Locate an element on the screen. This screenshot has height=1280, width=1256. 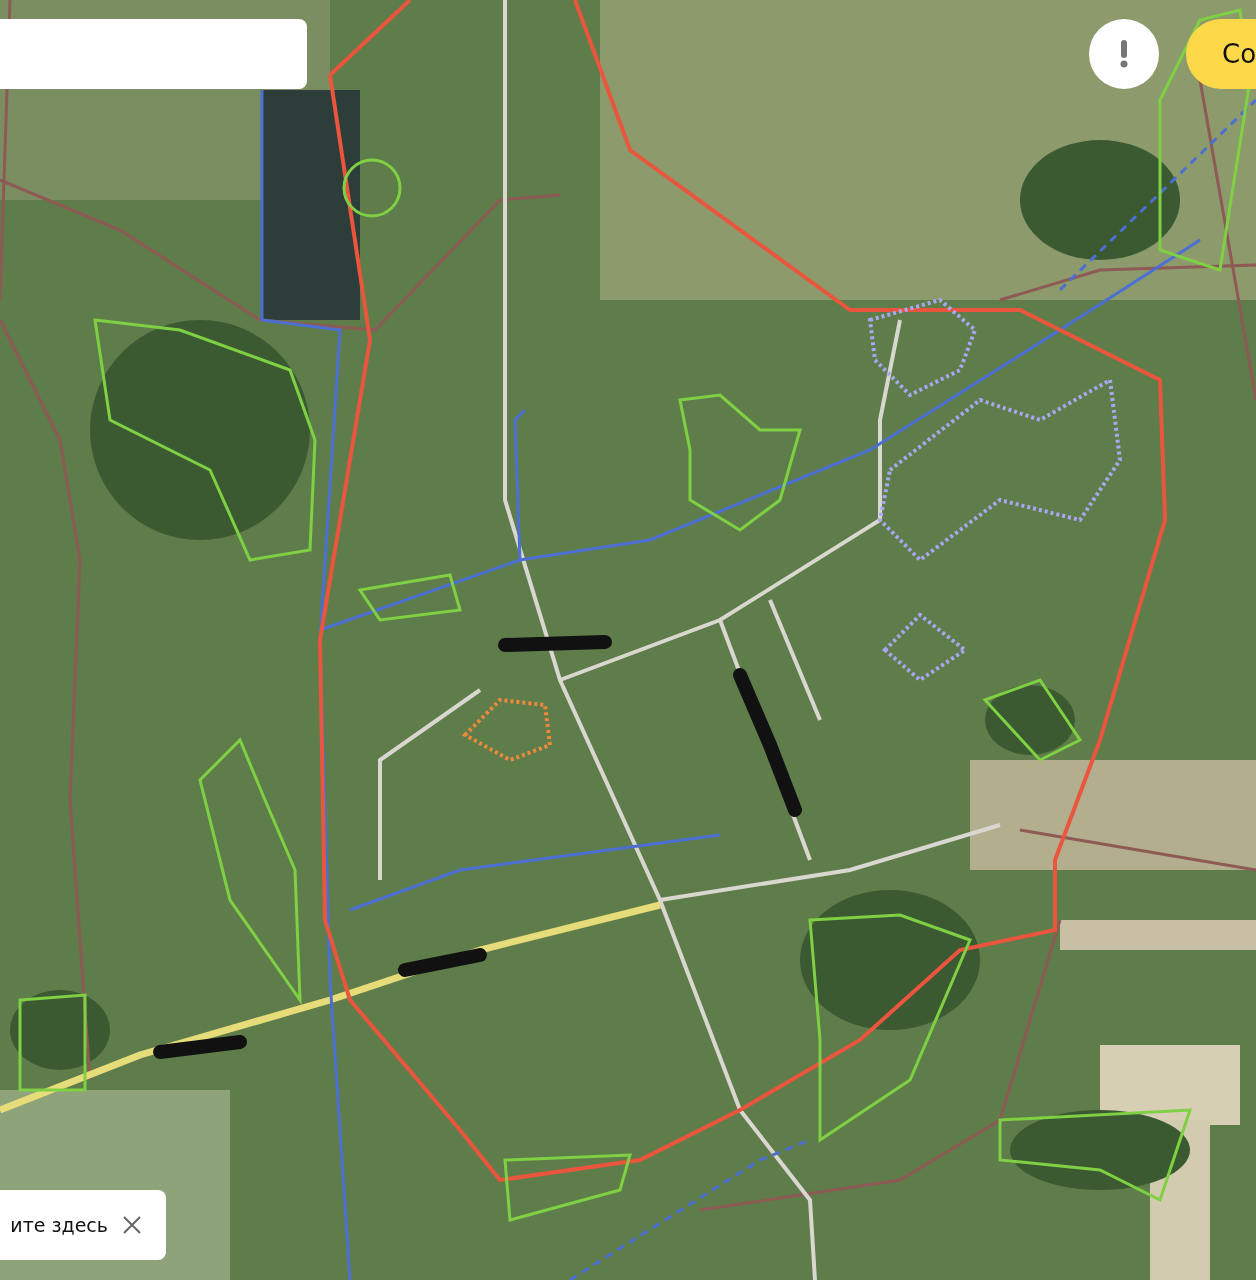
hint-text: ите здесь is located at coordinates (59, 1225).